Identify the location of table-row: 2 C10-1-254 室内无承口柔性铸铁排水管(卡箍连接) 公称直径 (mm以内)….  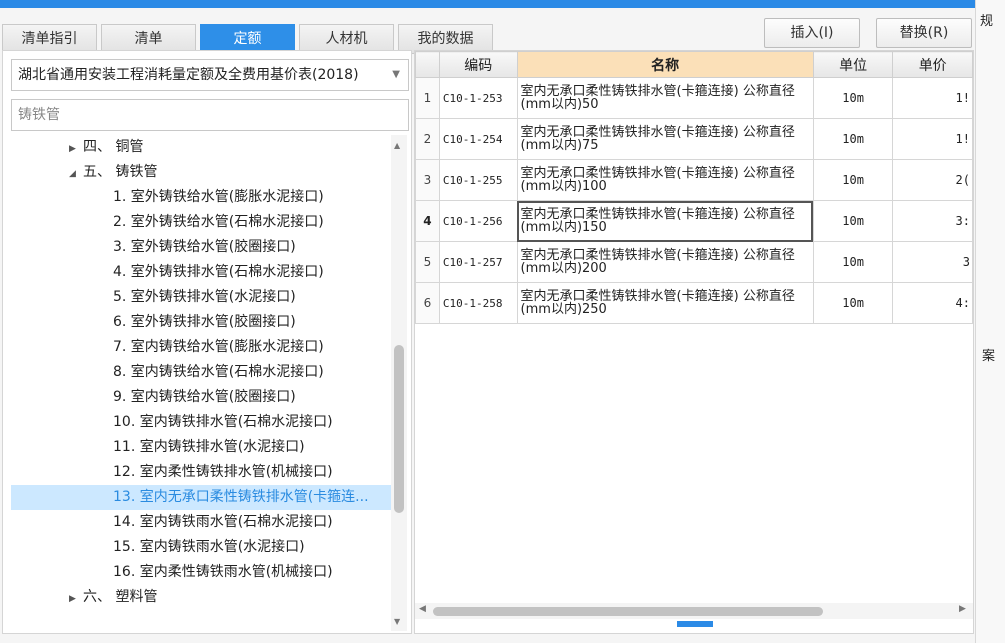
(694, 139).